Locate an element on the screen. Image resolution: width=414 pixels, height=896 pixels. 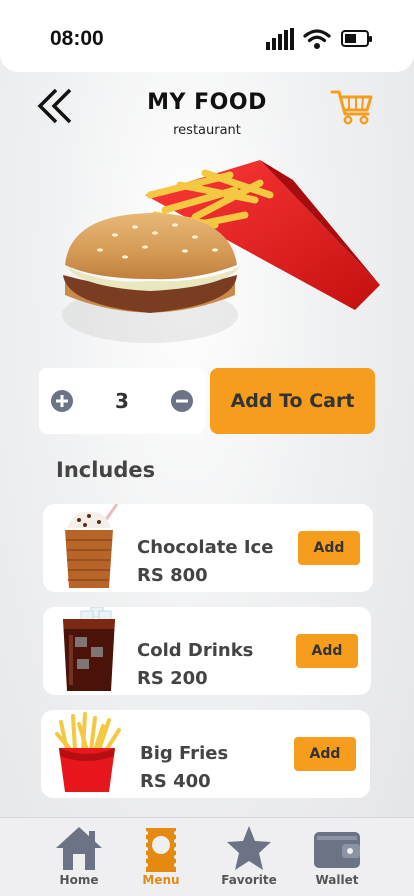
minus-icon is located at coordinates (182, 401).